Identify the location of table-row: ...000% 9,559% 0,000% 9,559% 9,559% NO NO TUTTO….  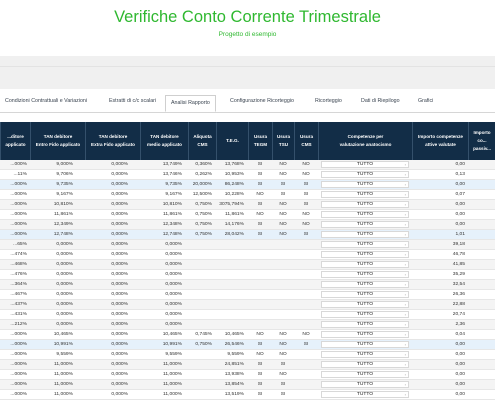
(247, 355).